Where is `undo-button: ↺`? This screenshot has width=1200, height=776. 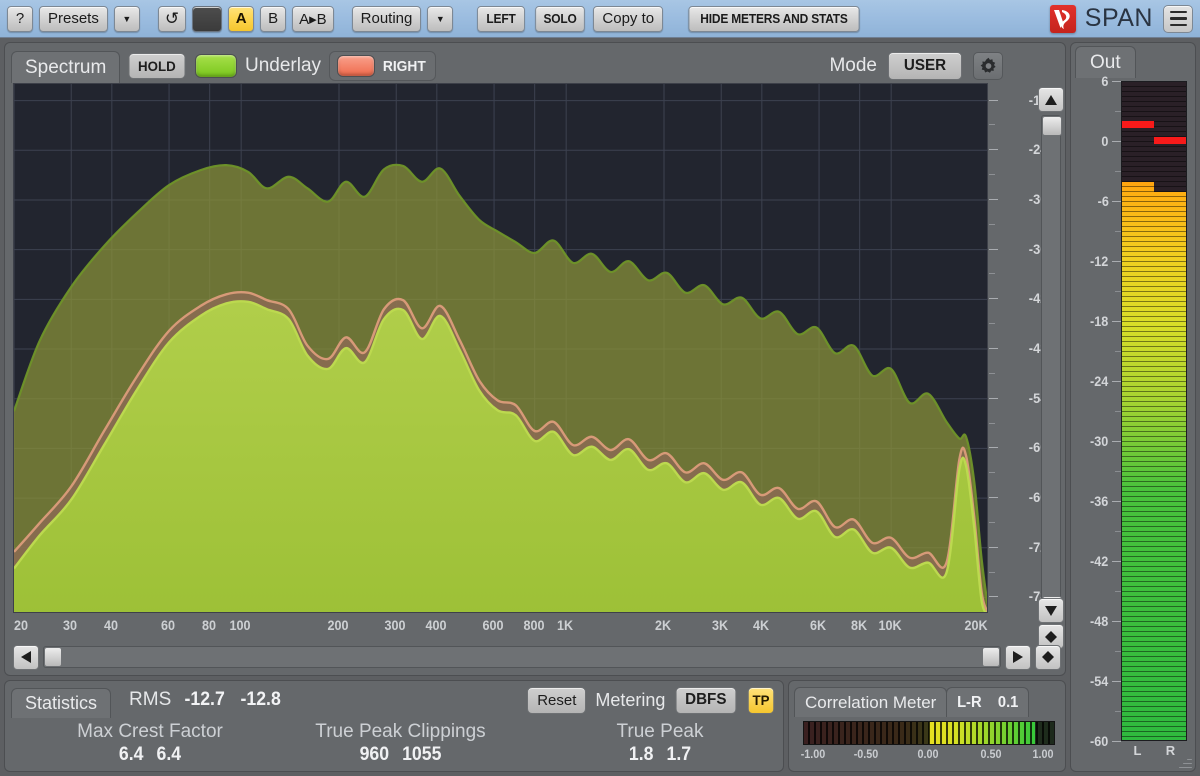 undo-button: ↺ is located at coordinates (172, 18).